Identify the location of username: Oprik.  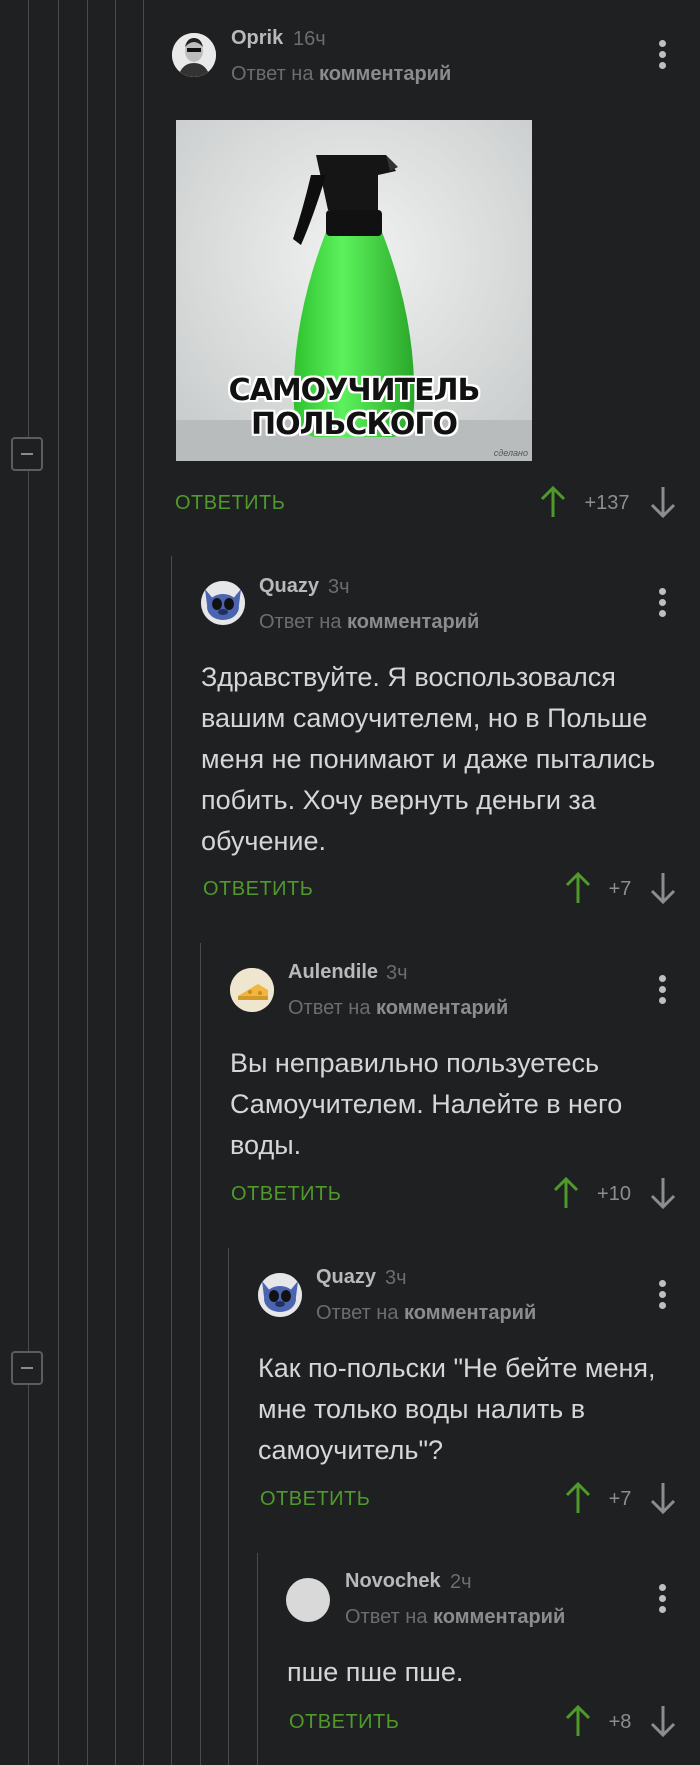
(257, 38).